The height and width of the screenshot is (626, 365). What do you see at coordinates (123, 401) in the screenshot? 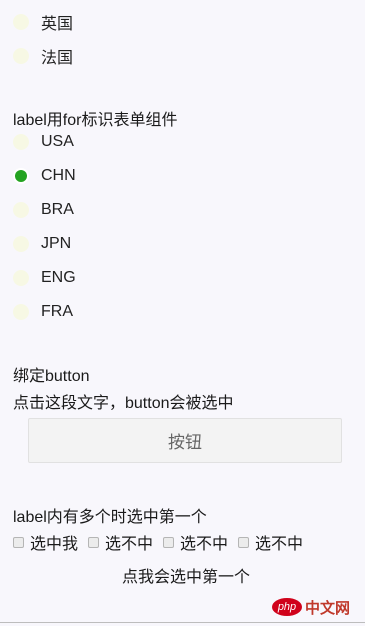
I see `bind-button-label-text: 点击这段文字，button会被选中` at bounding box center [123, 401].